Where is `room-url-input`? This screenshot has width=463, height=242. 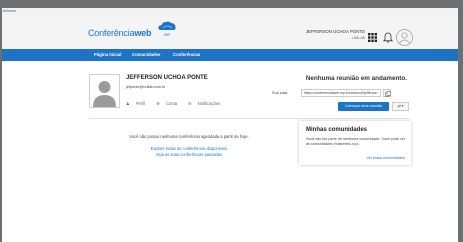 room-url-input is located at coordinates (341, 93).